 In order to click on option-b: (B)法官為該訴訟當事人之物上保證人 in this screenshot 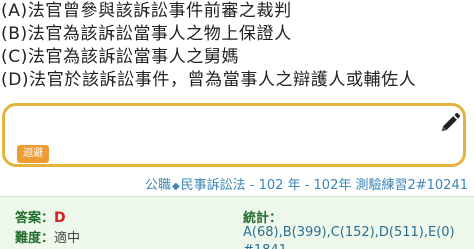, I will do `click(146, 34)`.